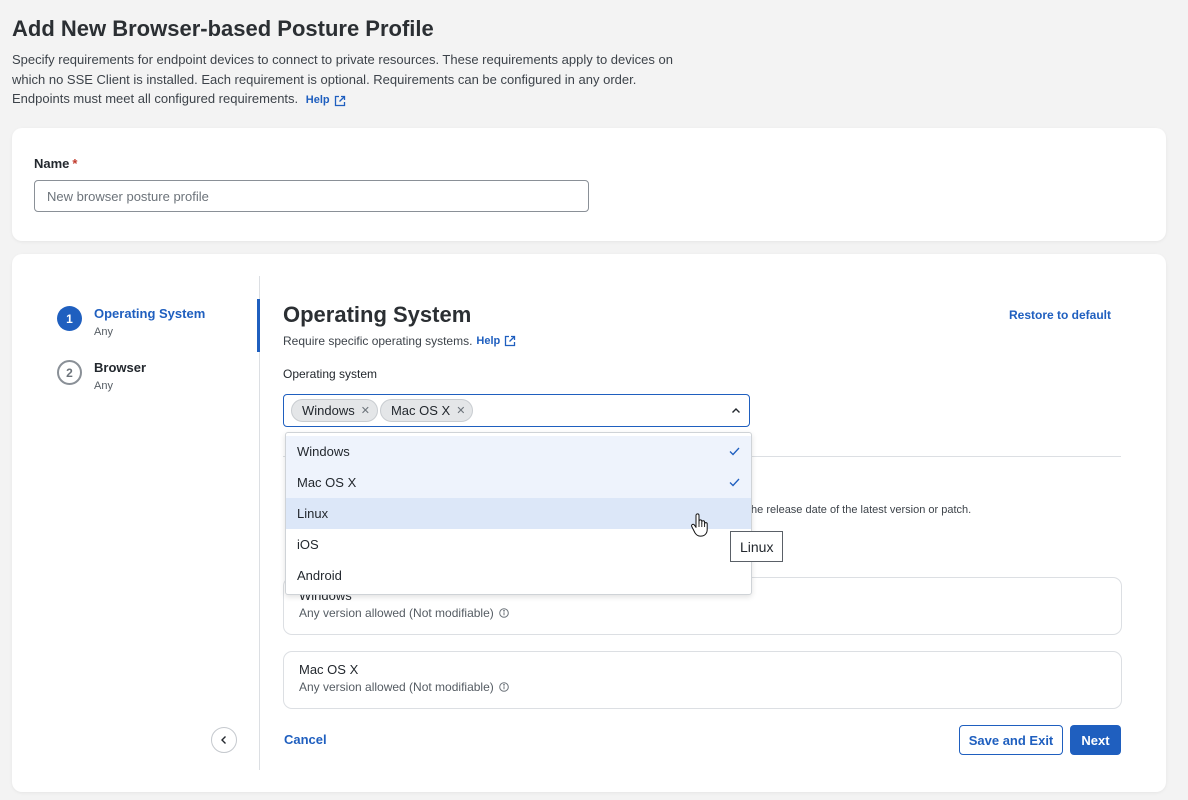 This screenshot has width=1188, height=800. What do you see at coordinates (317, 100) in the screenshot?
I see `page-help-label: Help` at bounding box center [317, 100].